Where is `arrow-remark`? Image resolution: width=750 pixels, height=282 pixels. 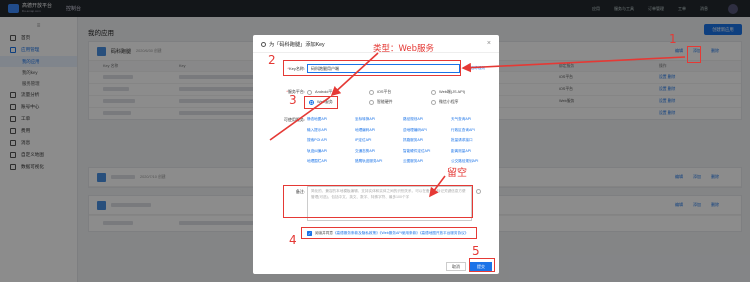 arrow-remark is located at coordinates (437, 186).